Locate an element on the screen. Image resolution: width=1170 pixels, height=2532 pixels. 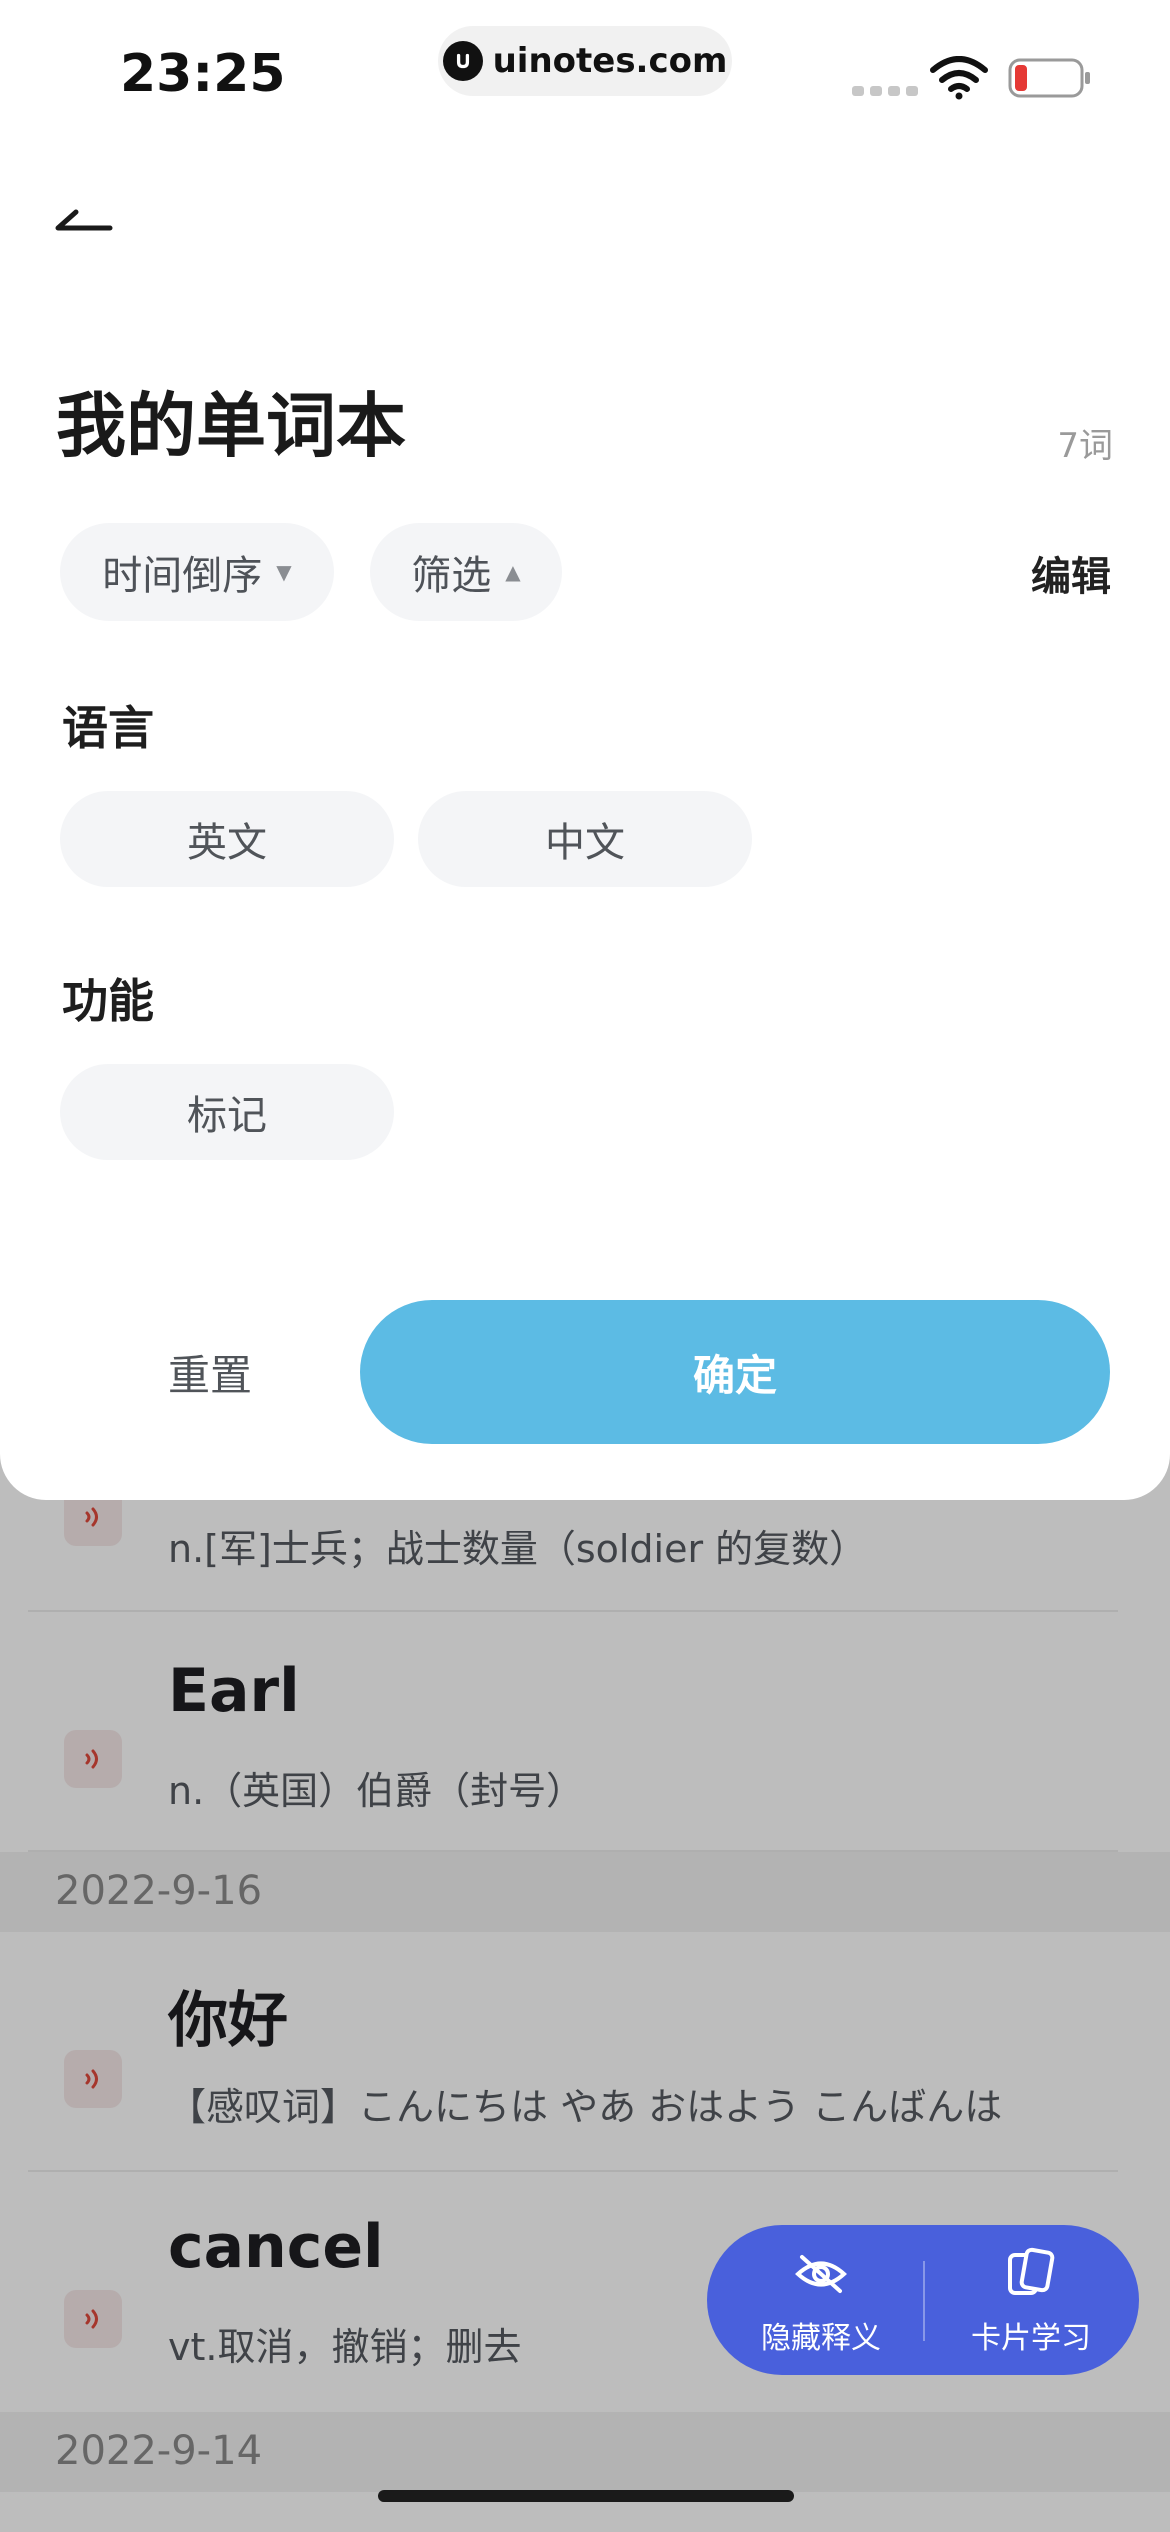
signal-icon is located at coordinates (885, 91).